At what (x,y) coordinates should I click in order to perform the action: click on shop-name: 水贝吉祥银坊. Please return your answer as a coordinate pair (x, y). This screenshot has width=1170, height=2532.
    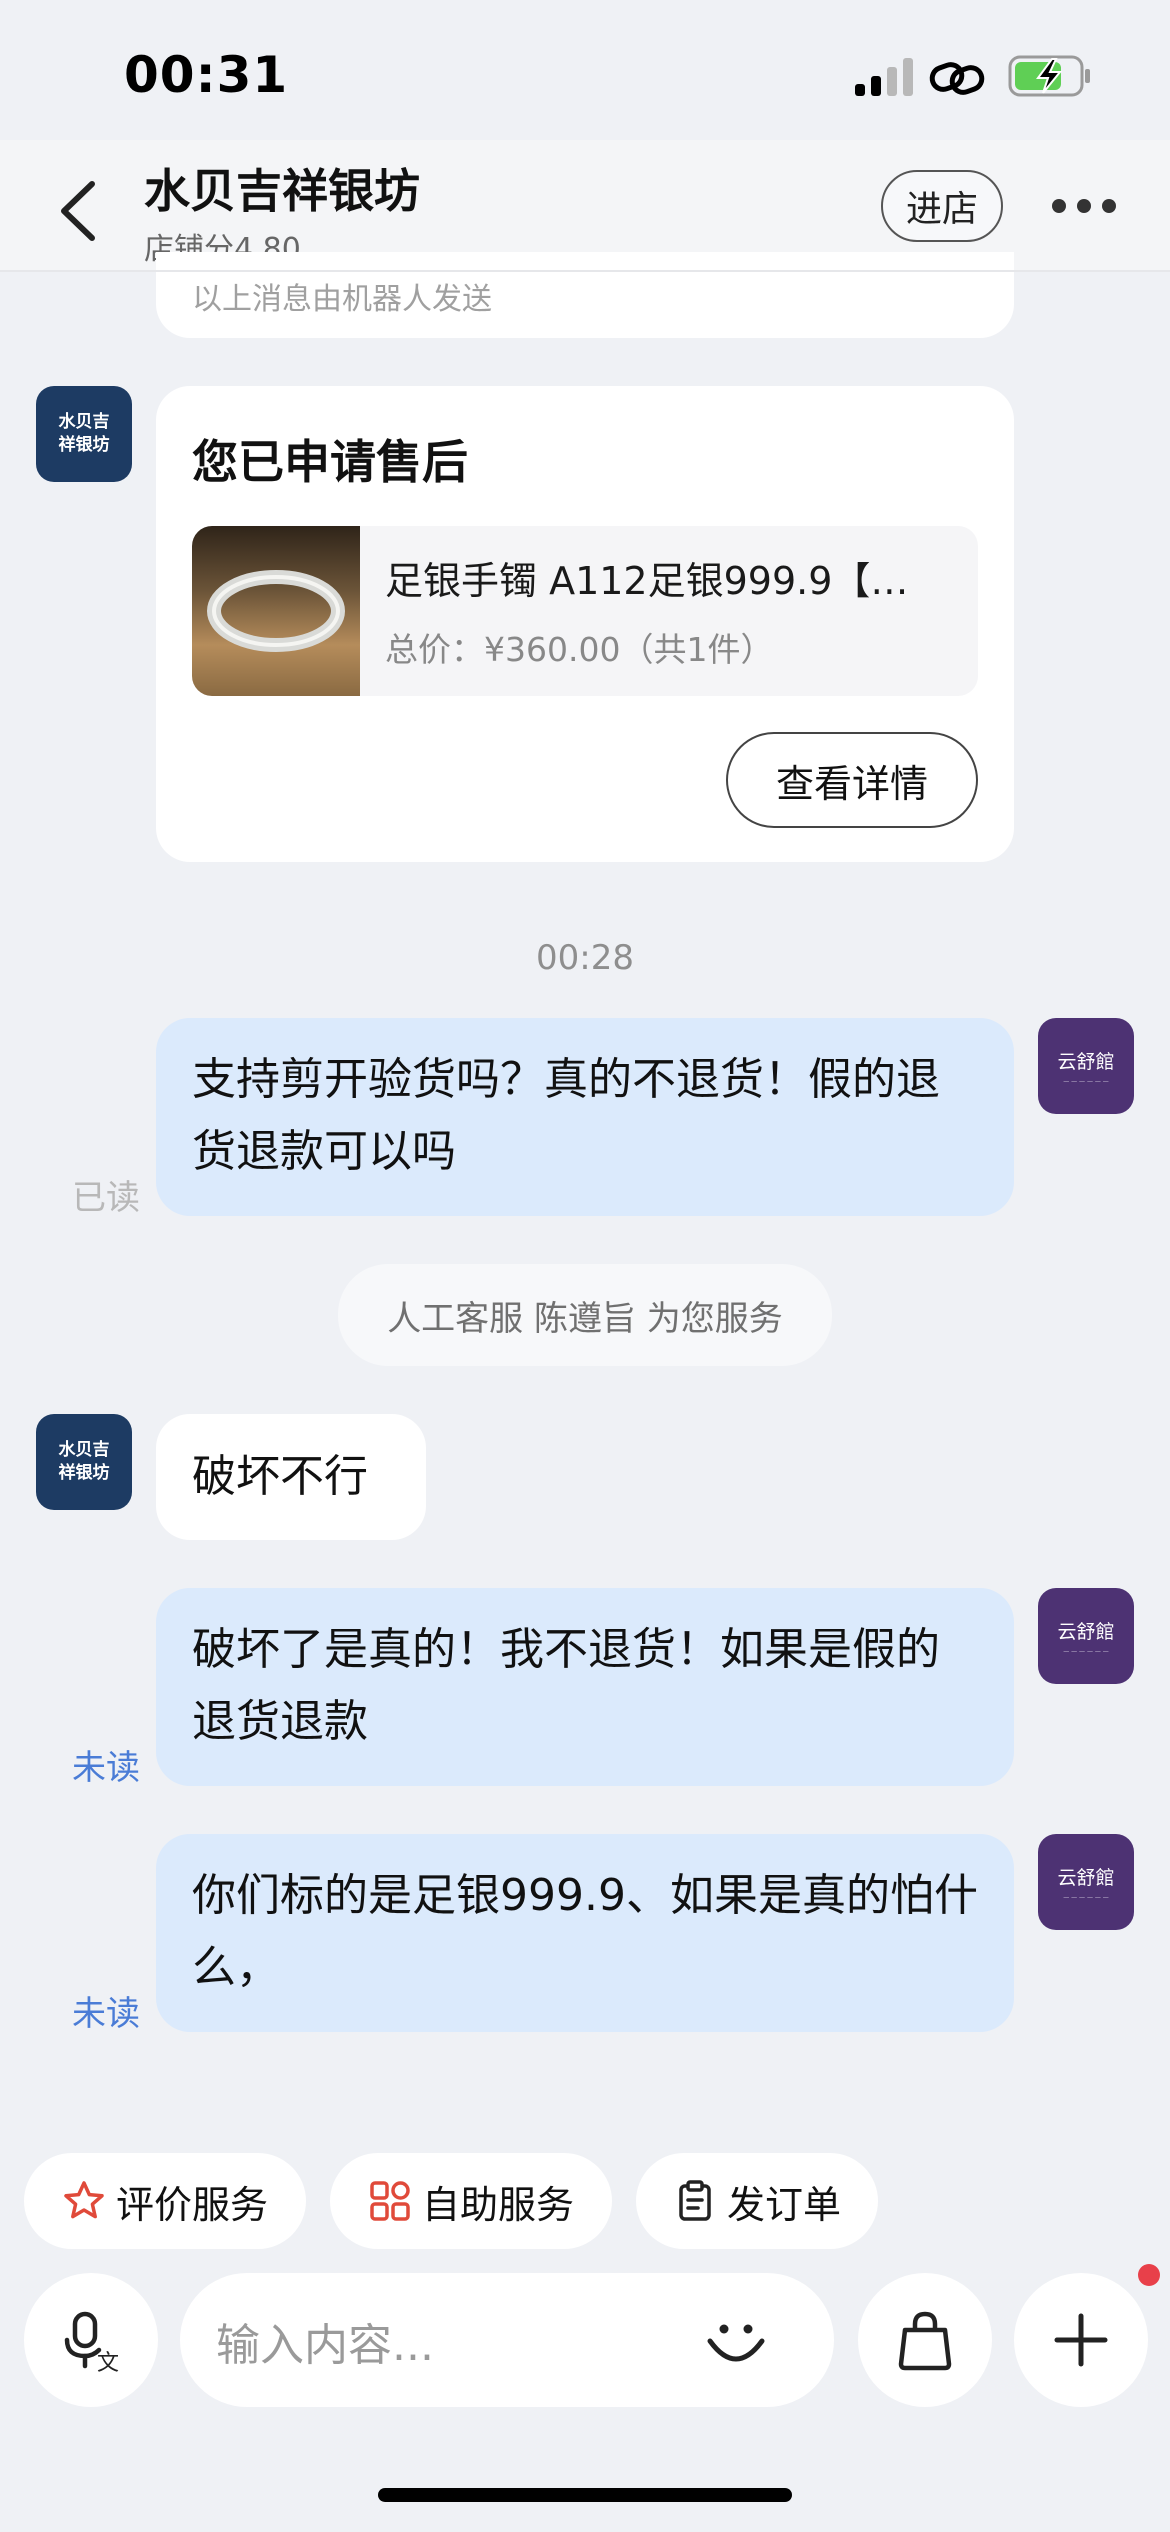
    Looking at the image, I should click on (282, 188).